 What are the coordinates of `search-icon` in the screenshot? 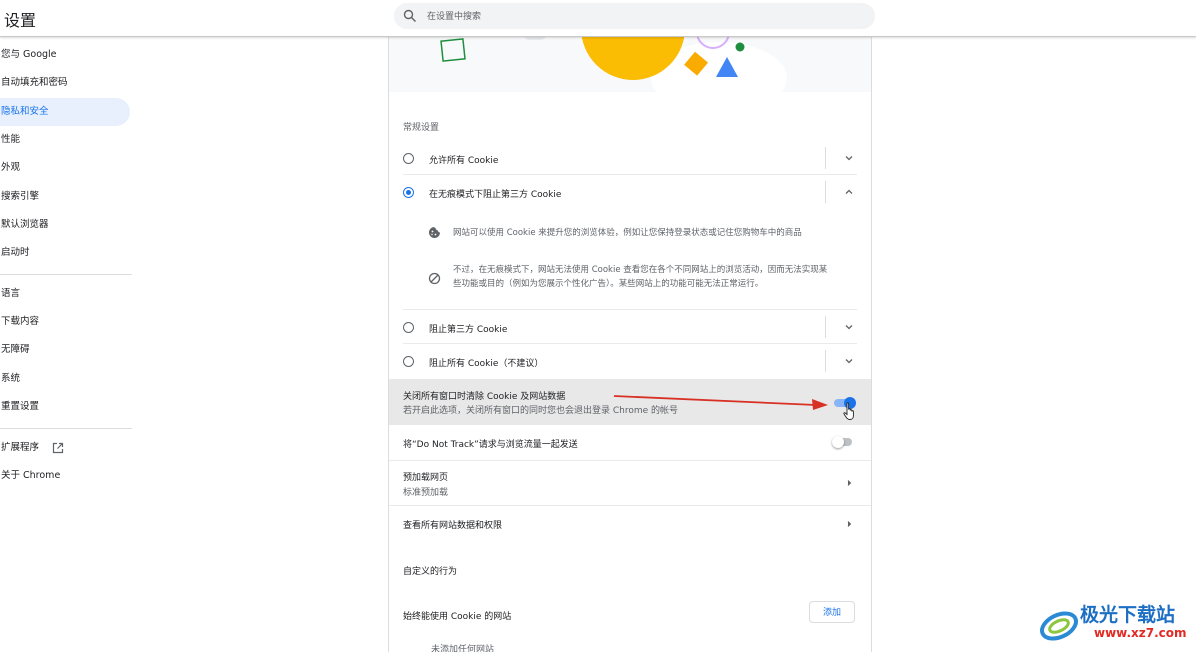 It's located at (409, 15).